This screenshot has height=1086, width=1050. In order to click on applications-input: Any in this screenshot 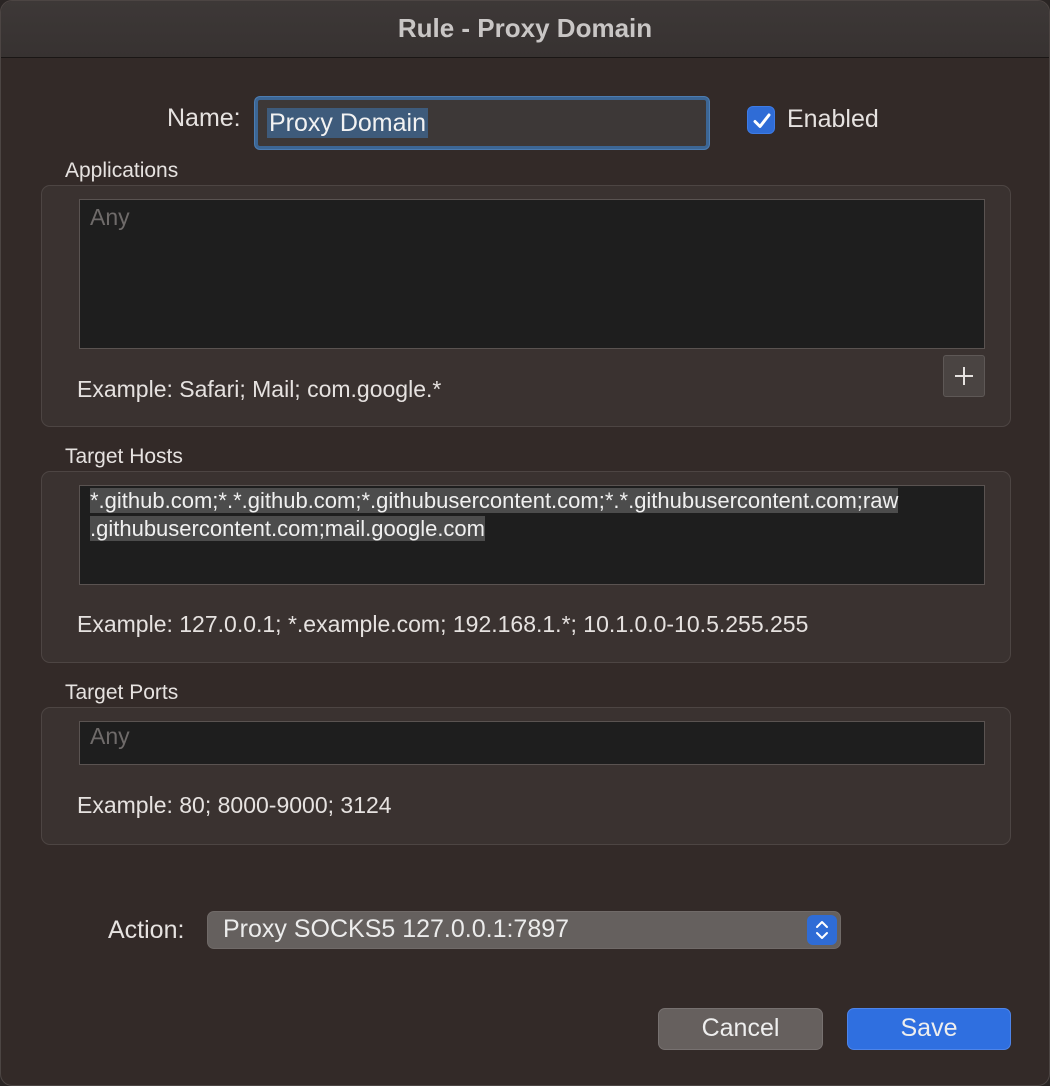, I will do `click(532, 274)`.